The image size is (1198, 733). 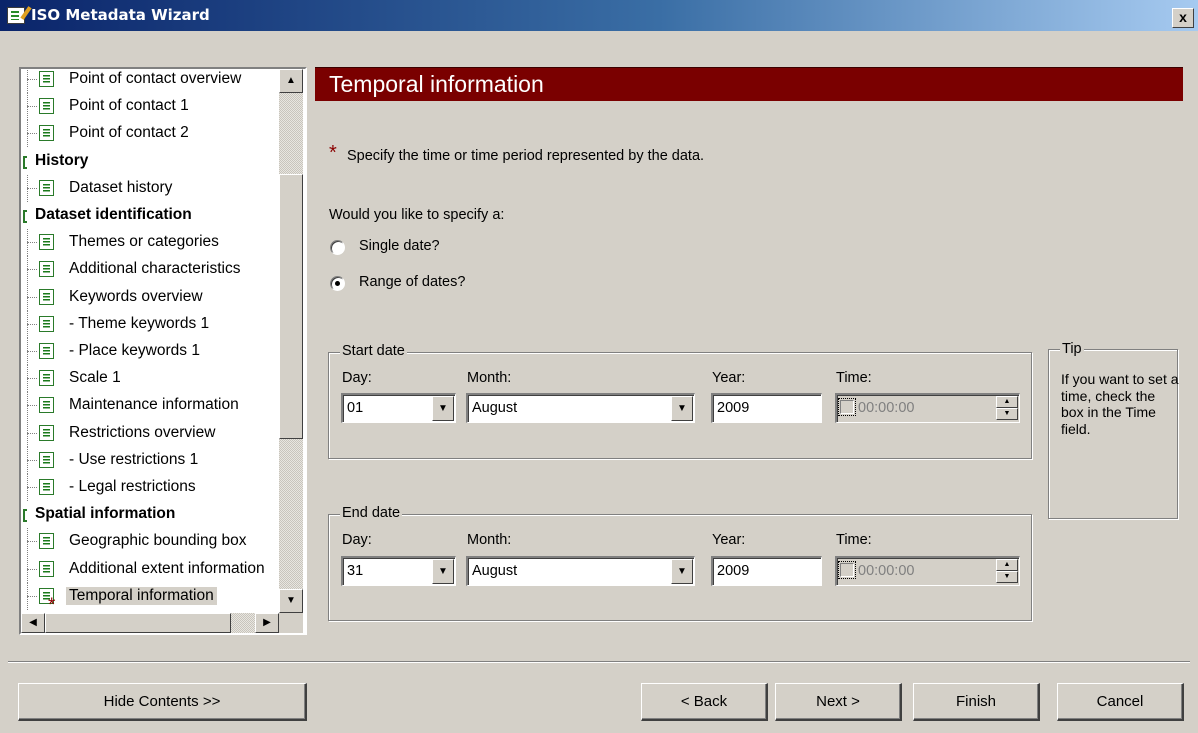 What do you see at coordinates (412, 282) in the screenshot?
I see `range-of-dates-label: Range of dates?` at bounding box center [412, 282].